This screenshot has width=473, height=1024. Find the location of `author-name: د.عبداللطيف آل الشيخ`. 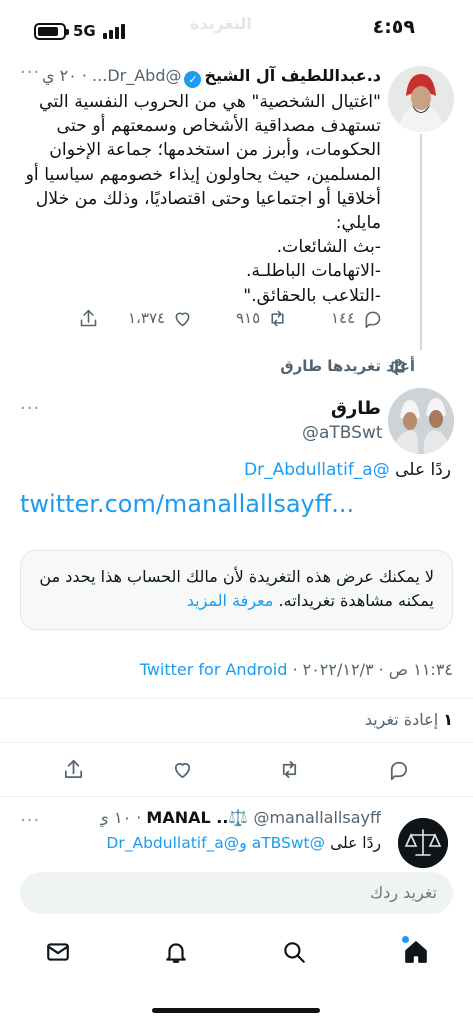

author-name: د.عبداللطيف آل الشيخ is located at coordinates (292, 75).